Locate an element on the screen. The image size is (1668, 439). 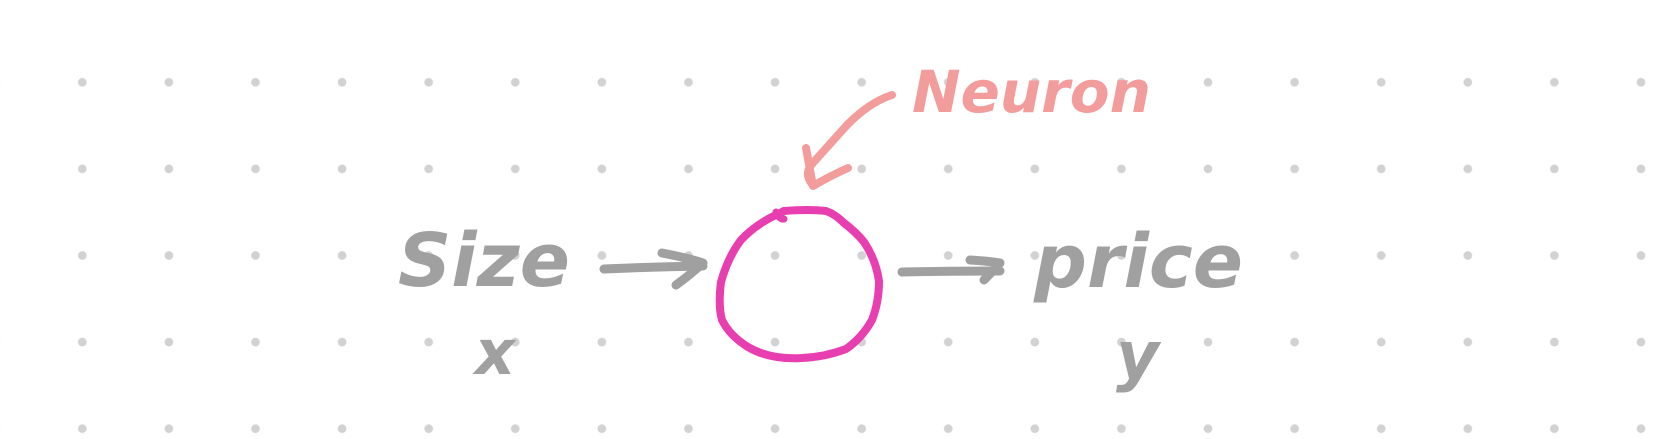
neuron-circle is located at coordinates (799, 284).